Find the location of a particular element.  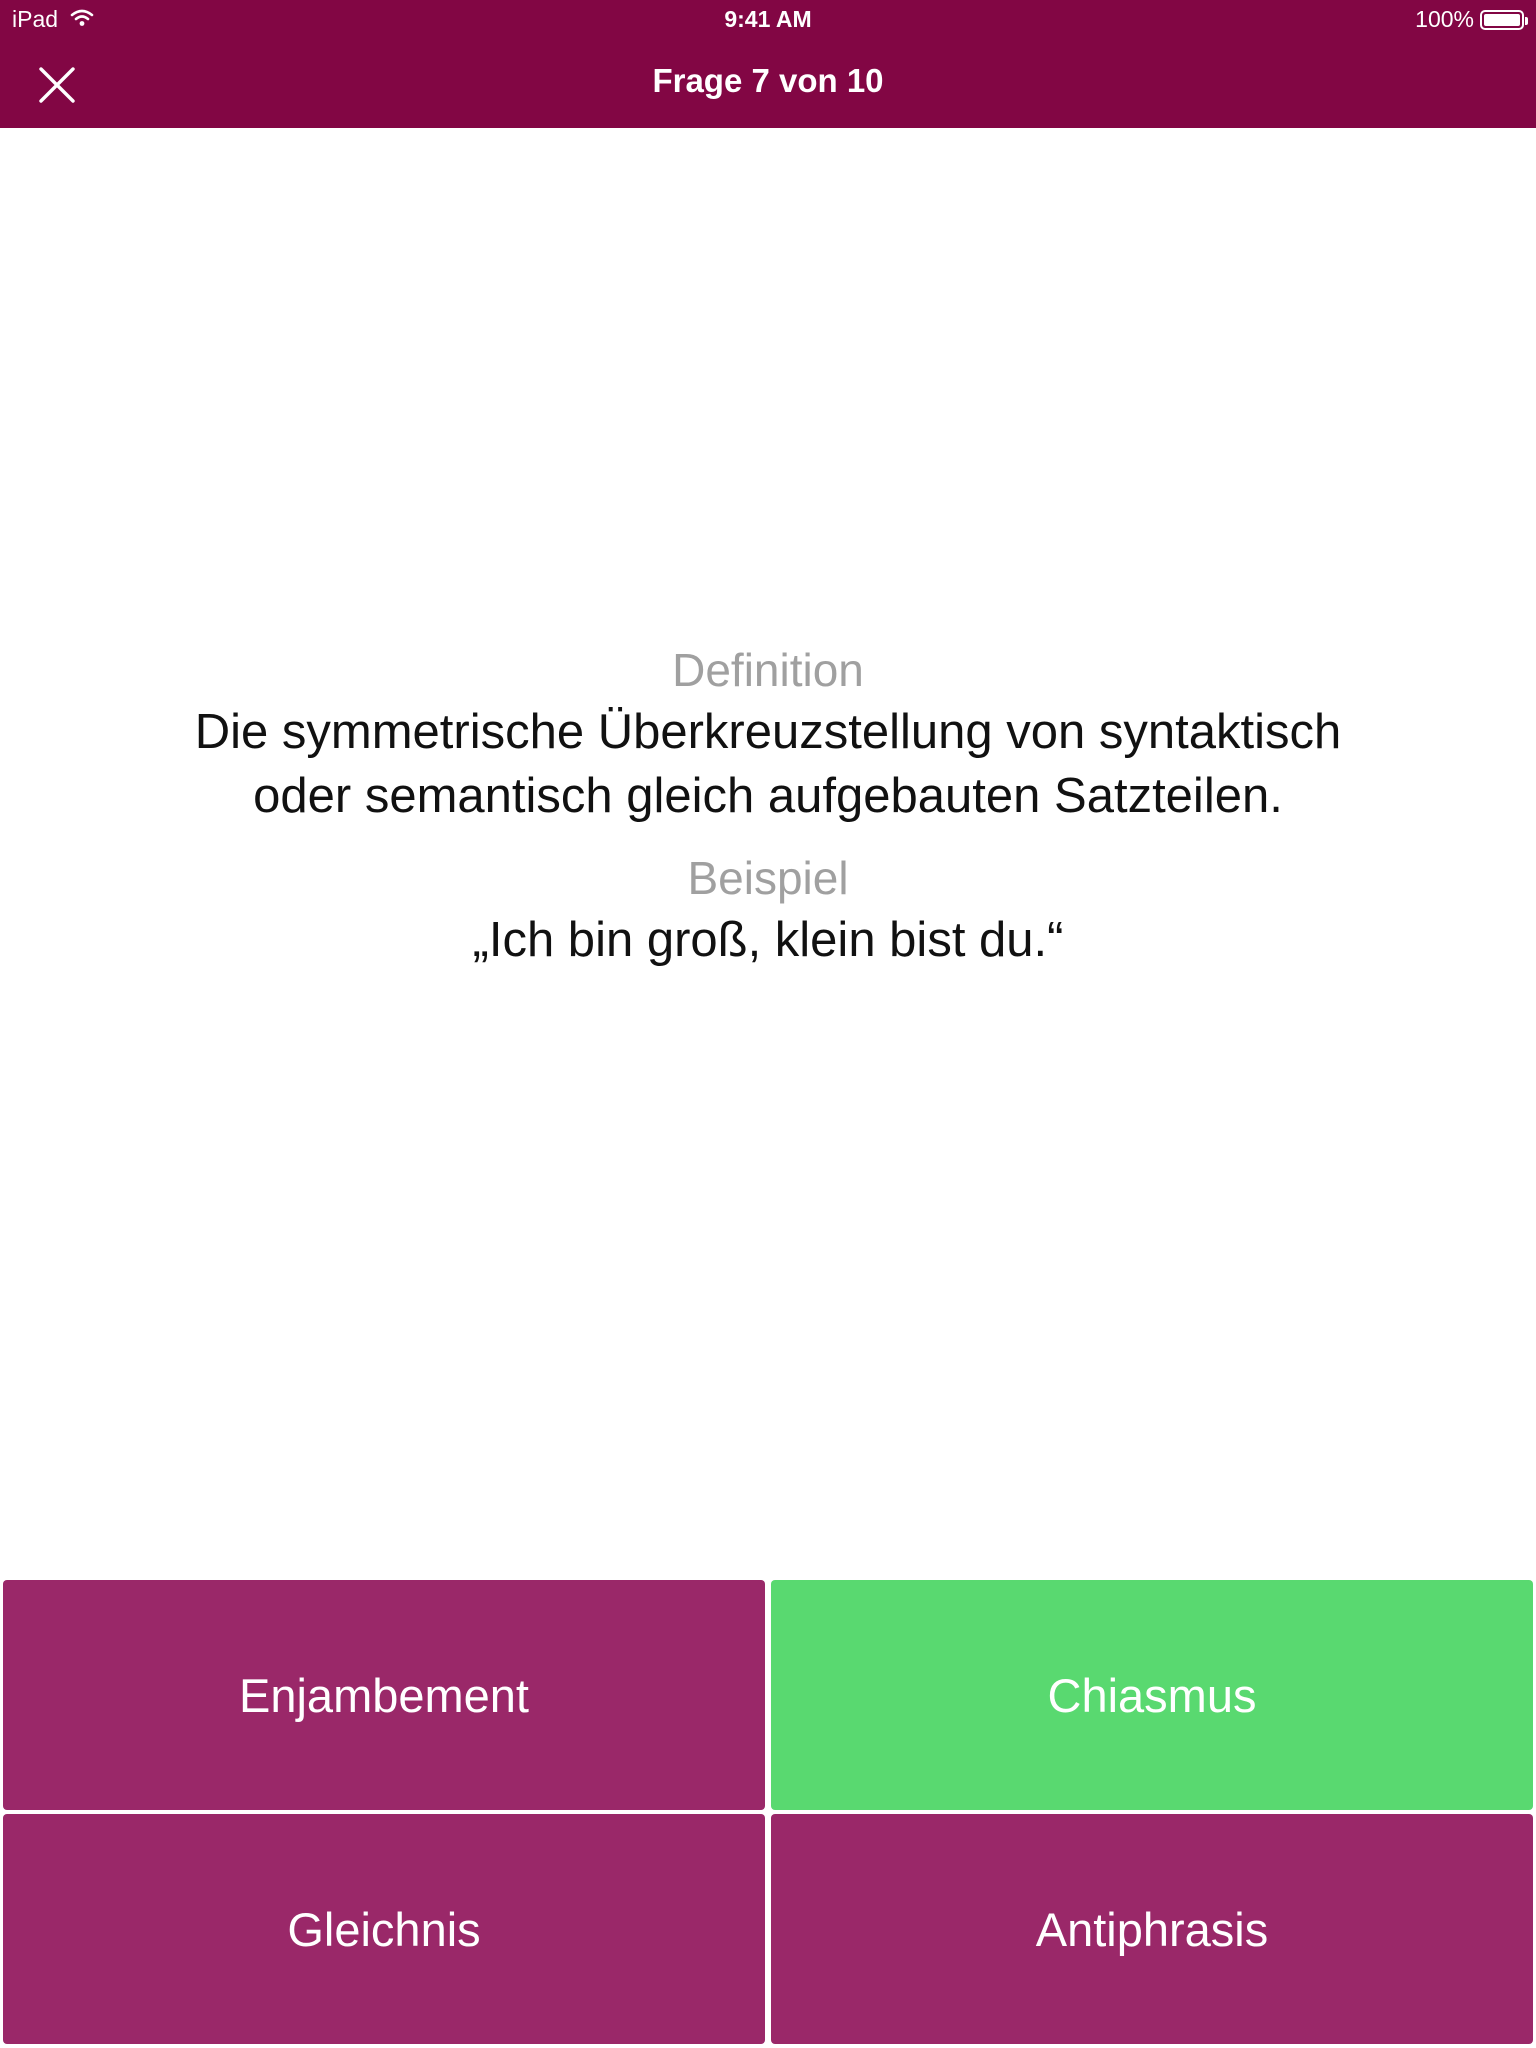

battery-percentage: 100% is located at coordinates (1444, 19).